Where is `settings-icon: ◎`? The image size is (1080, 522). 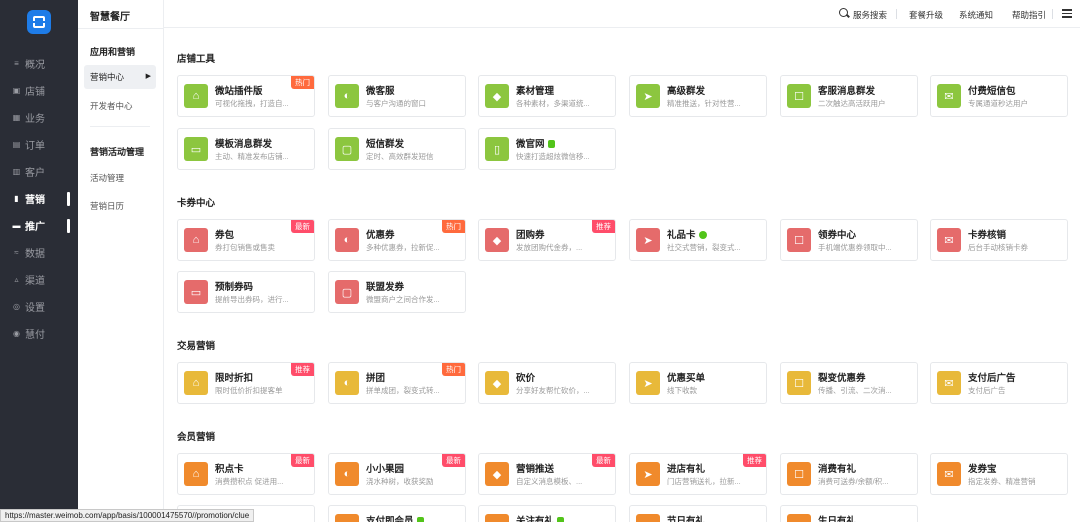 settings-icon: ◎ is located at coordinates (16, 306).